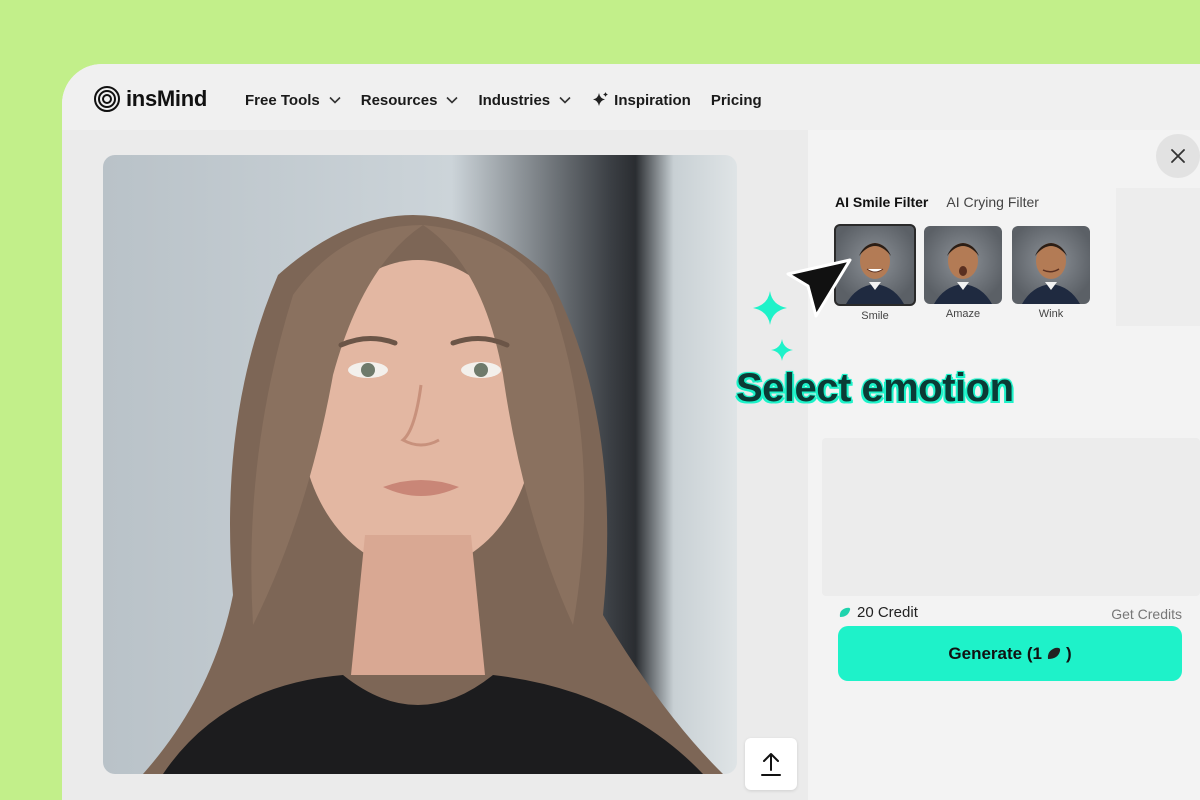 The image size is (1200, 800). I want to click on emotion-option-amaze: Amaze, so click(963, 274).